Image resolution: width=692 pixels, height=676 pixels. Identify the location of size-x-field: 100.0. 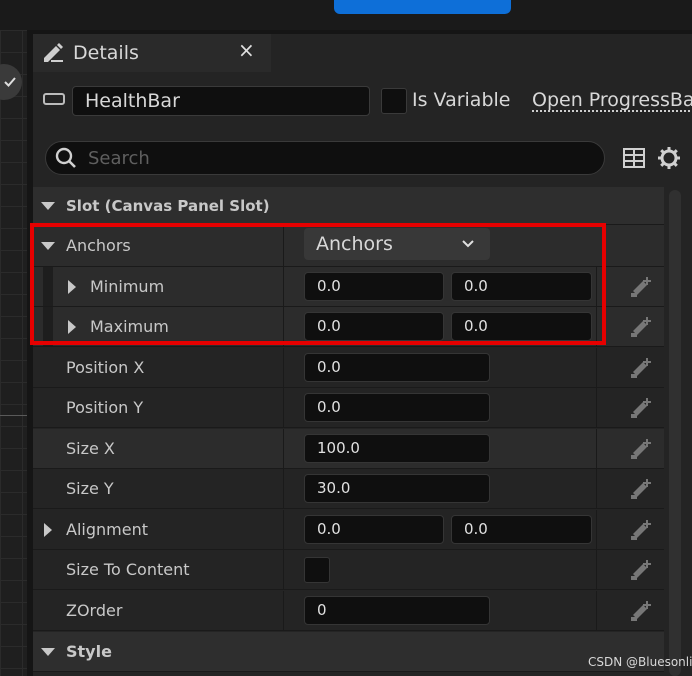
(397, 448).